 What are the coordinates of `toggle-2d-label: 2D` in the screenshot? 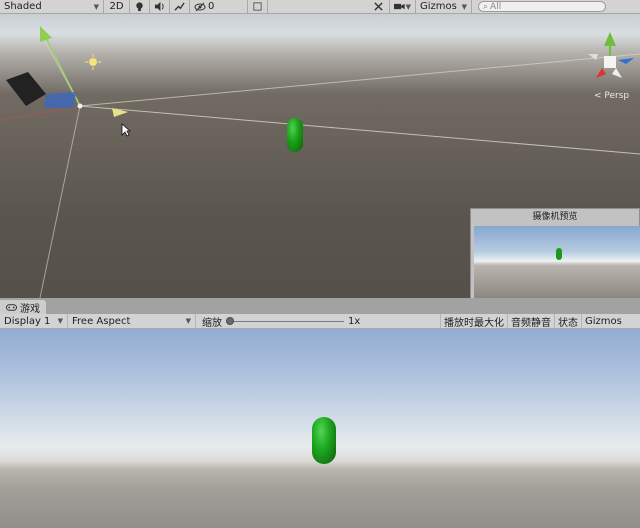 It's located at (116, 6).